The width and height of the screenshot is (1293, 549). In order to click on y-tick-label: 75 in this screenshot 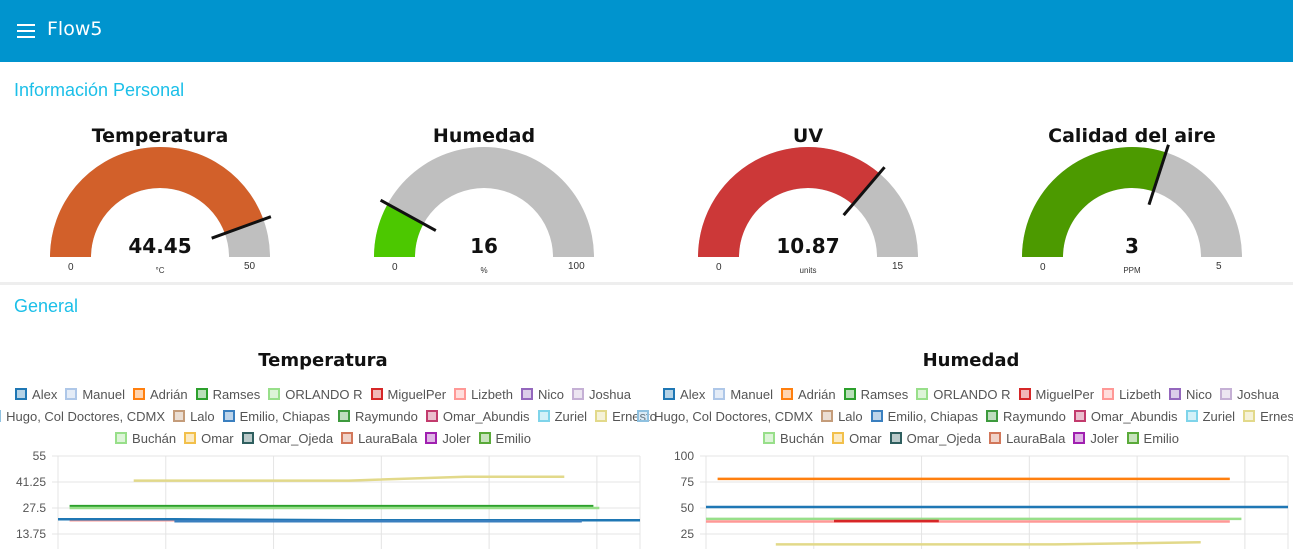, I will do `click(688, 482)`.